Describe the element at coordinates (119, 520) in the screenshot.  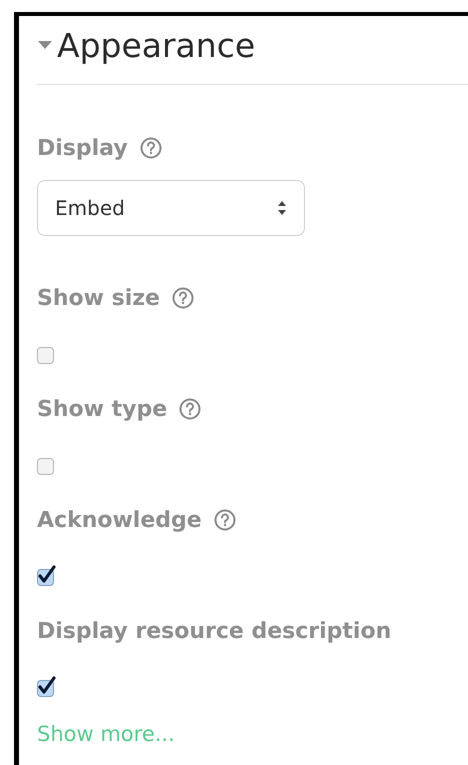
I see `field-label: Acknowledge` at that location.